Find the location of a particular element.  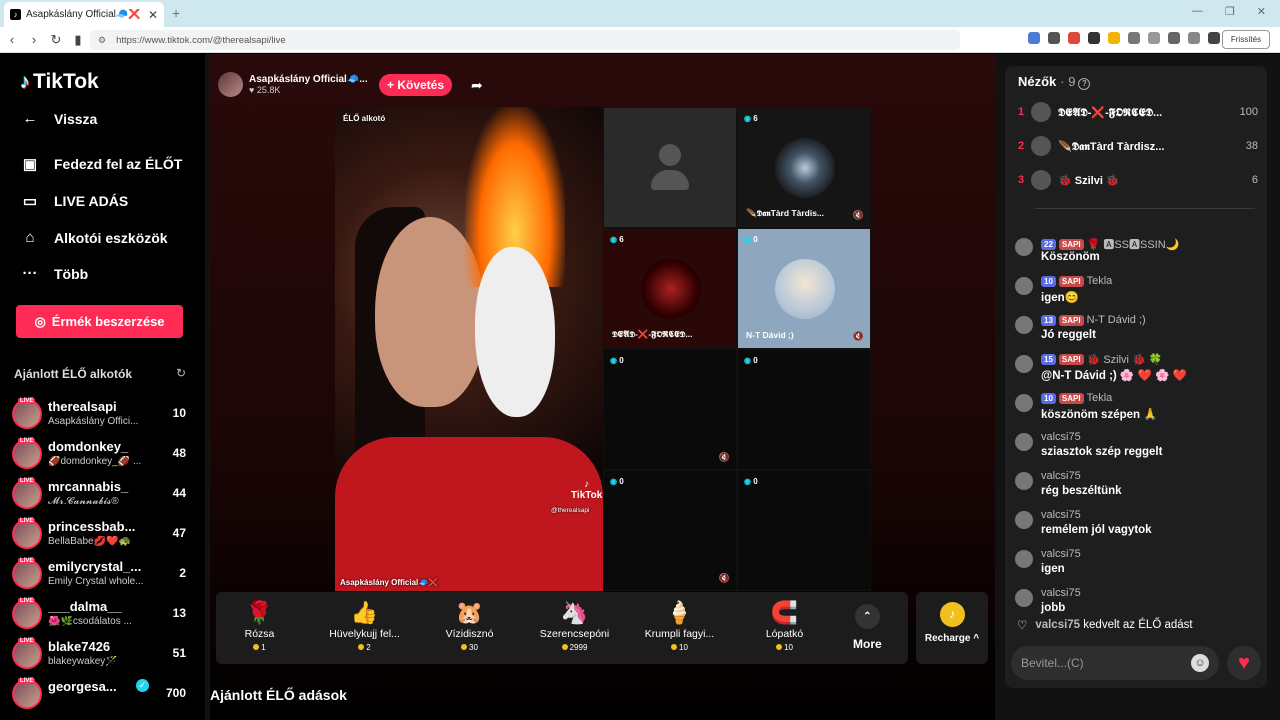

help-icon: ? is located at coordinates (1084, 84).